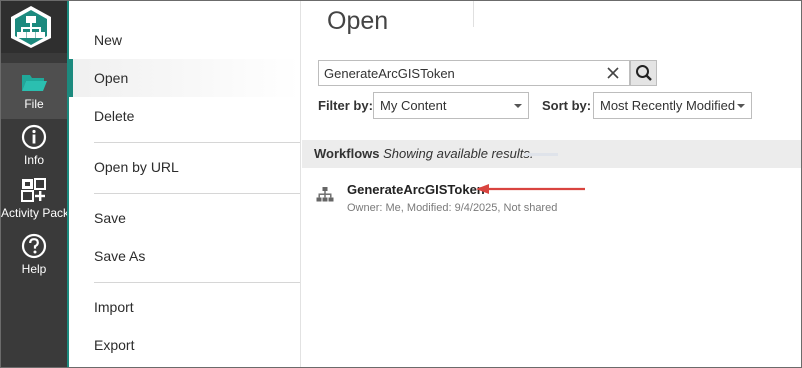  I want to click on results-header: Workflows Showing available results., so click(551, 154).